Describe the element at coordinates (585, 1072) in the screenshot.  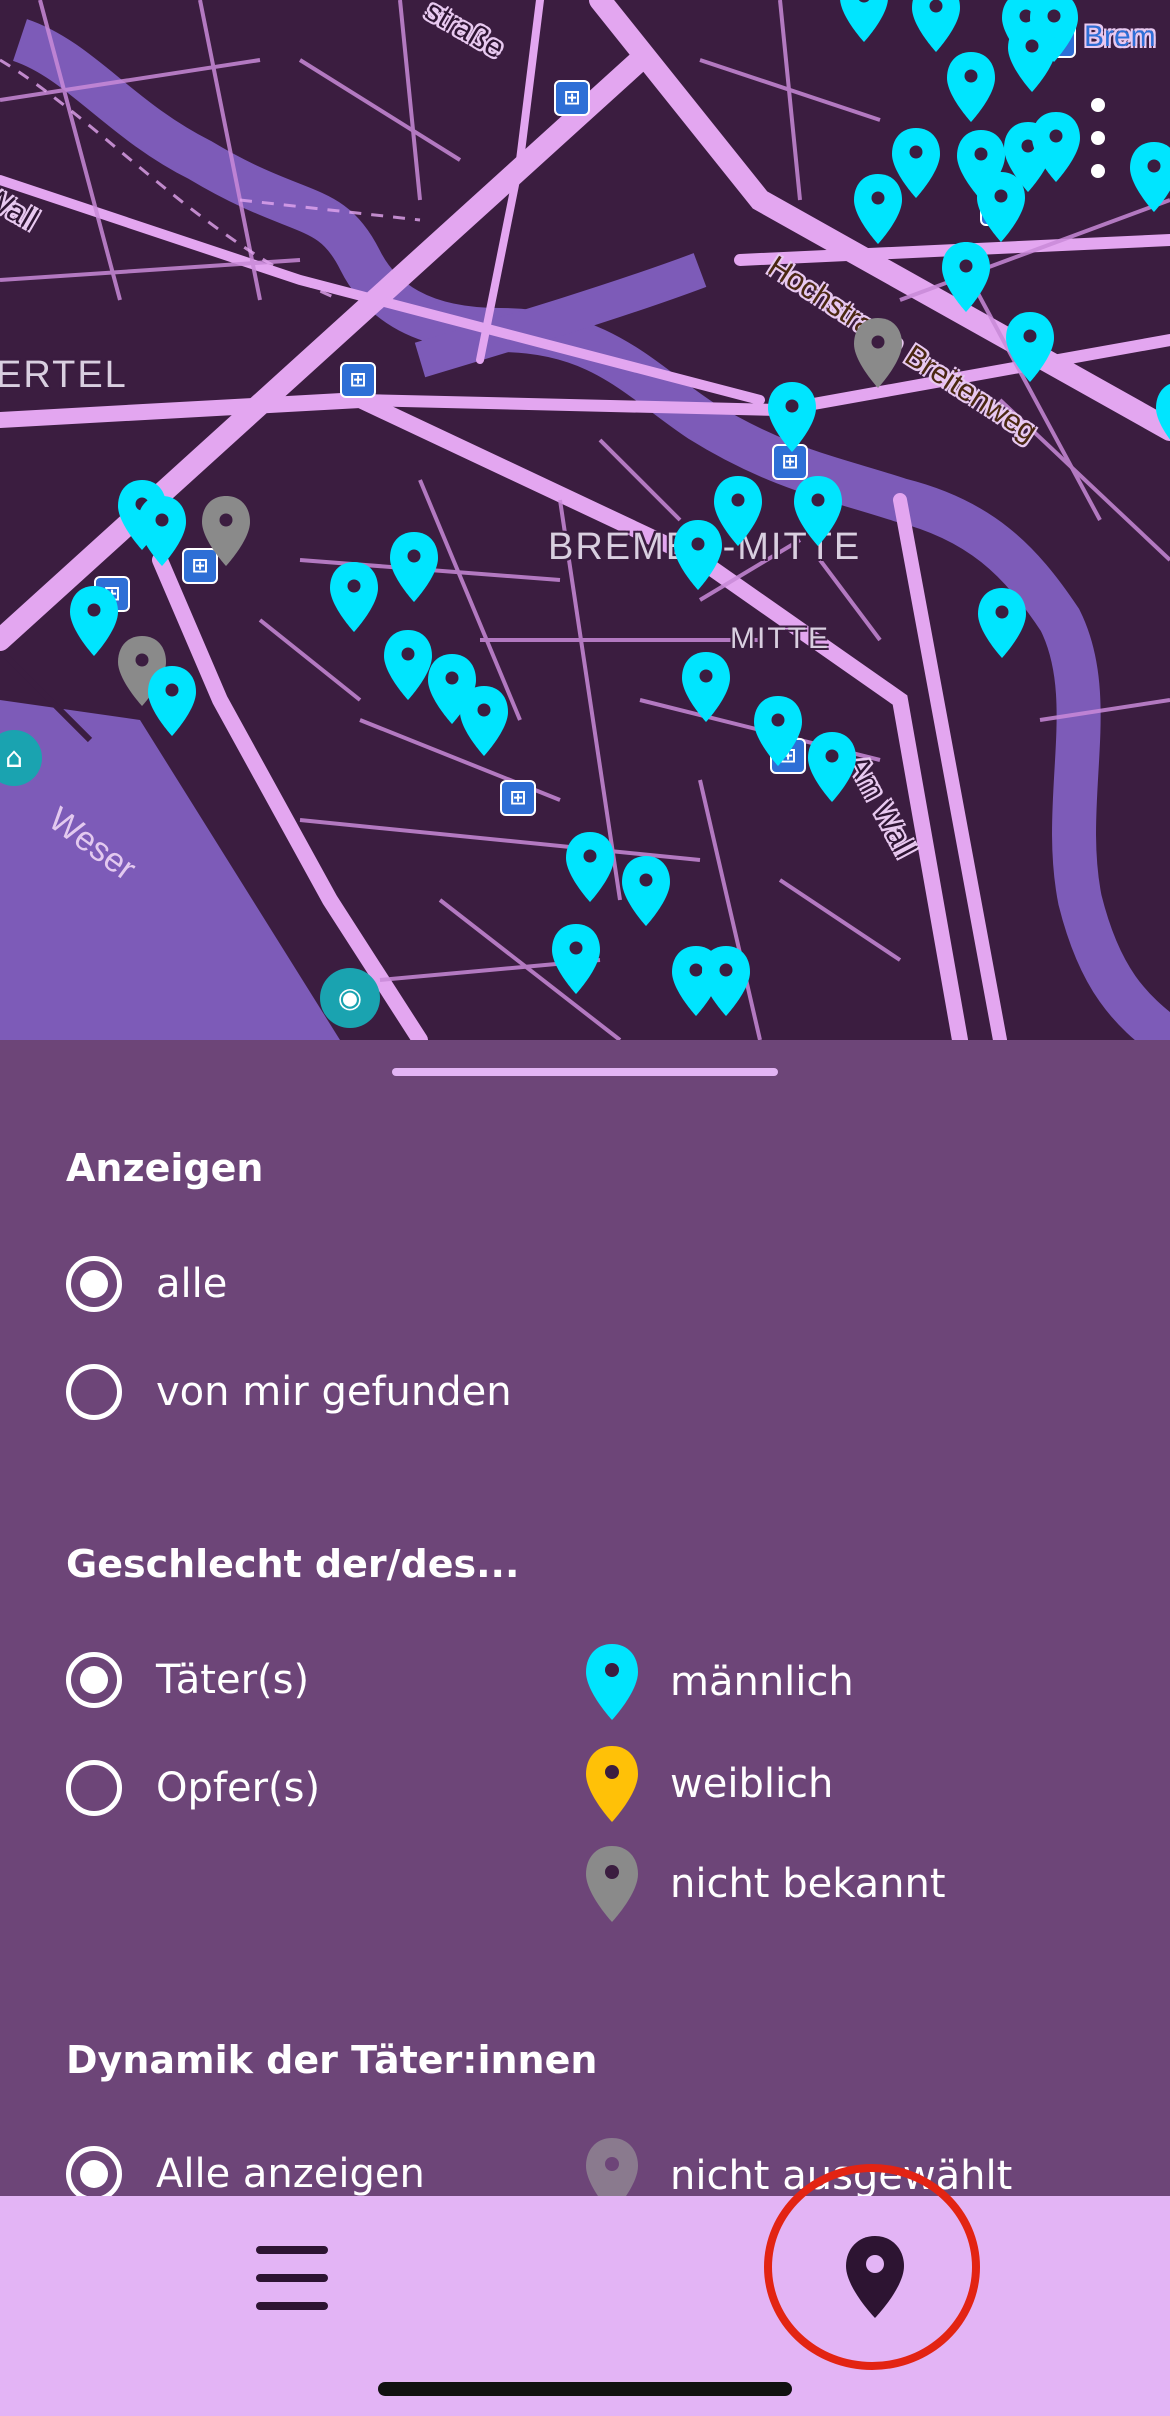
I see `sheet-drag-handle` at that location.